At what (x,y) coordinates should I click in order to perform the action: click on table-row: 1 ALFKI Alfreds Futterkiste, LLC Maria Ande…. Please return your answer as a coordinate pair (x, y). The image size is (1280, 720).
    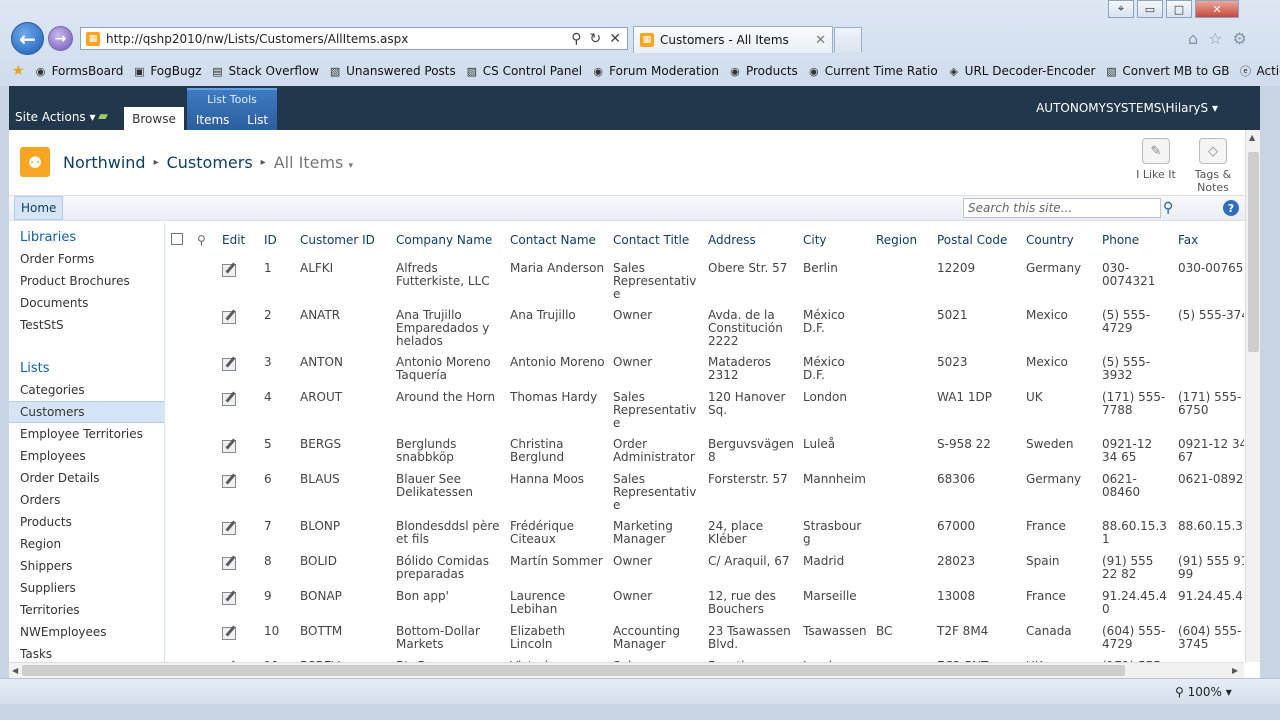
    Looking at the image, I should click on (705, 281).